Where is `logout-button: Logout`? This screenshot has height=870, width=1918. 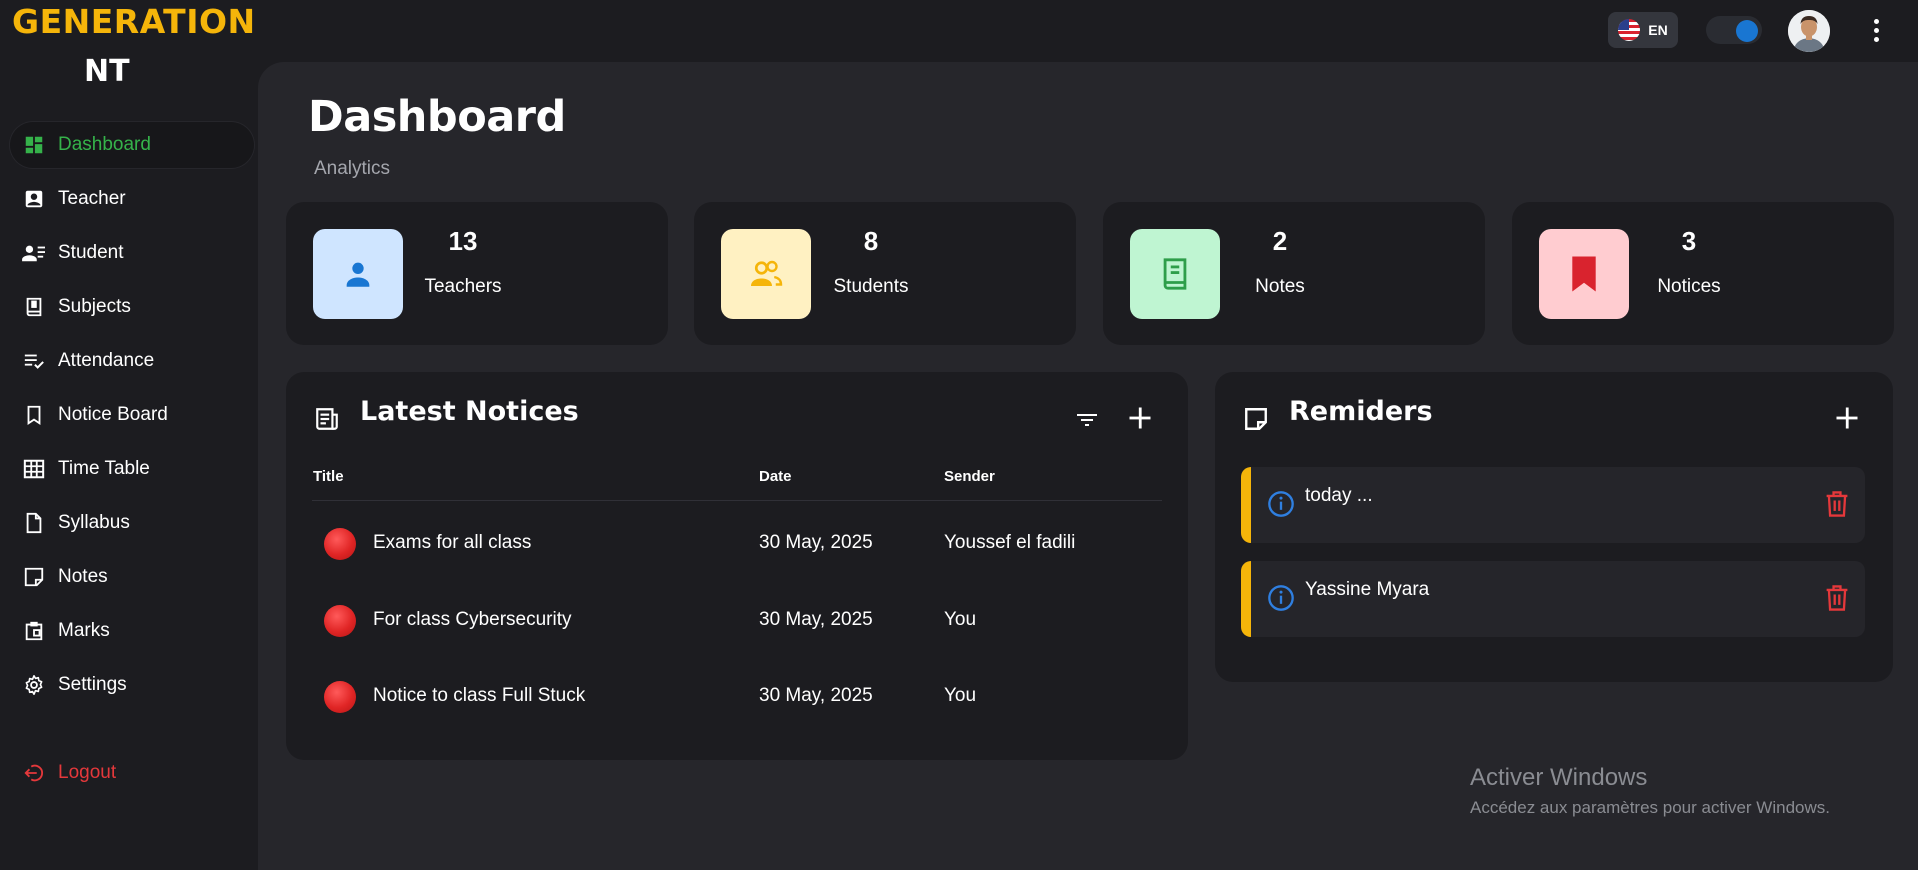 logout-button: Logout is located at coordinates (132, 773).